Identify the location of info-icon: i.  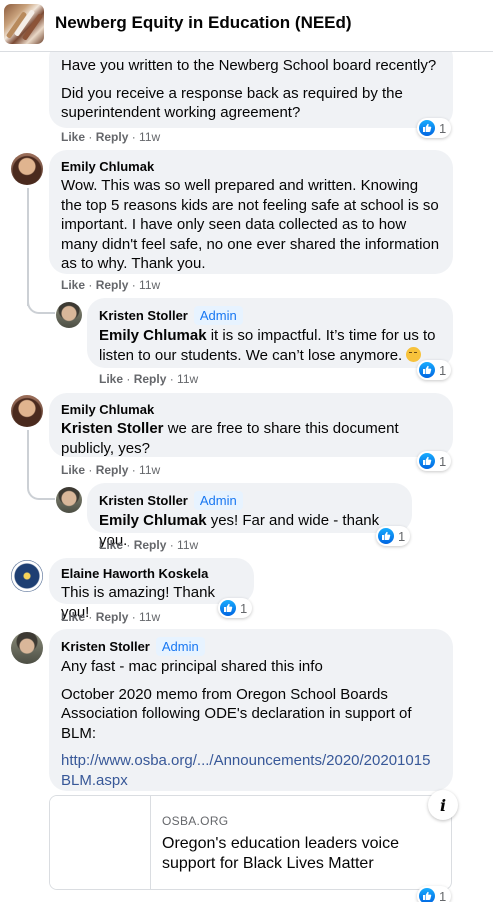
(443, 805).